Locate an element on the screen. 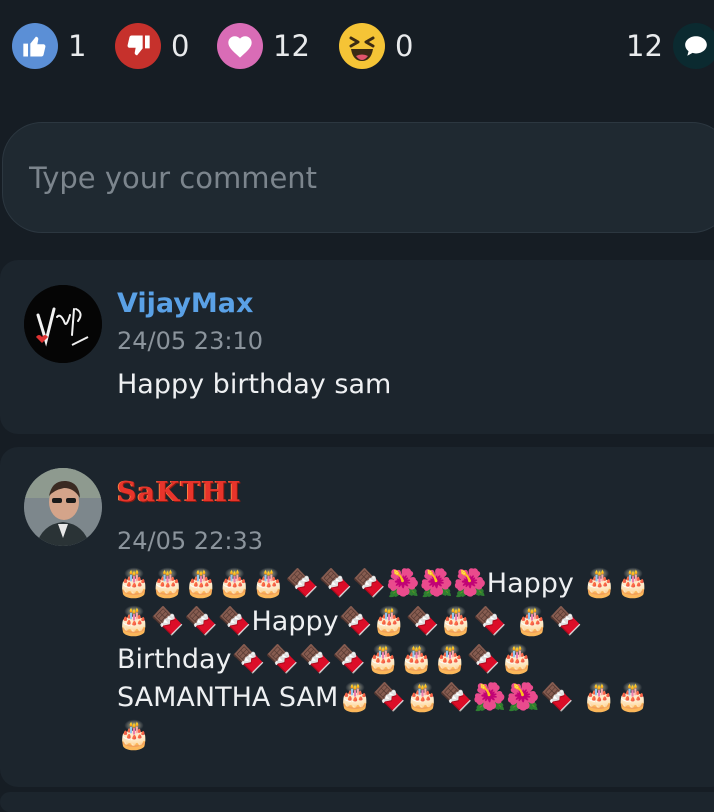 The height and width of the screenshot is (812, 714). laugh-reaction: 0 is located at coordinates (376, 46).